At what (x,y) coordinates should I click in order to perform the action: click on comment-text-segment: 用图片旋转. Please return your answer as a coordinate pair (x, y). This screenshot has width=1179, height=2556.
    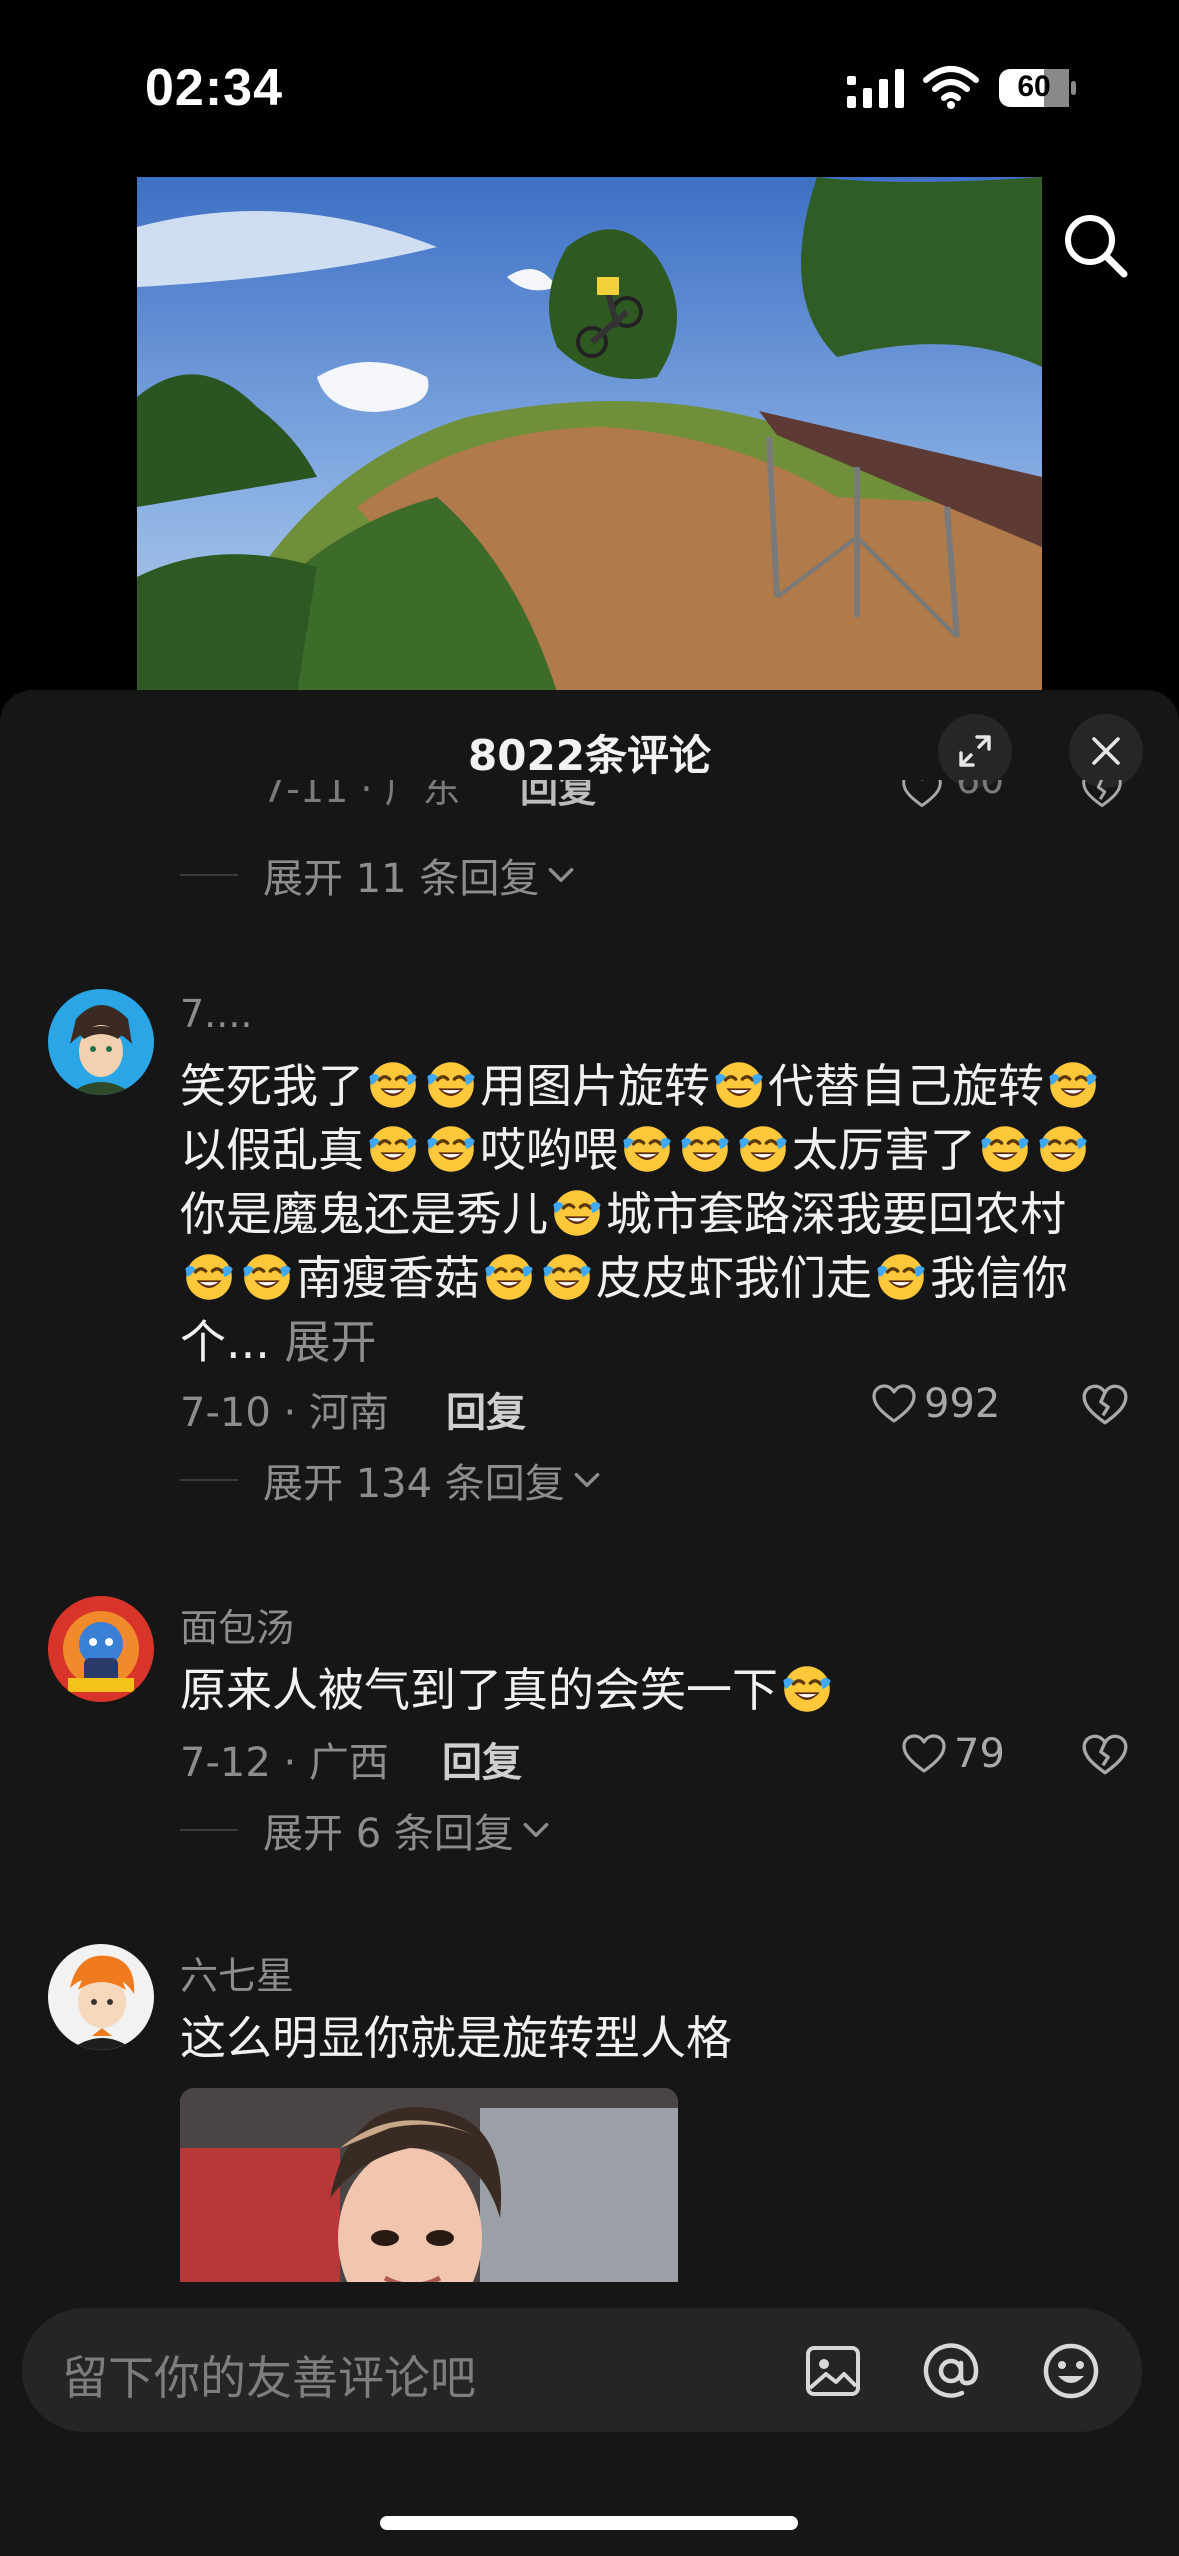
    Looking at the image, I should click on (595, 1086).